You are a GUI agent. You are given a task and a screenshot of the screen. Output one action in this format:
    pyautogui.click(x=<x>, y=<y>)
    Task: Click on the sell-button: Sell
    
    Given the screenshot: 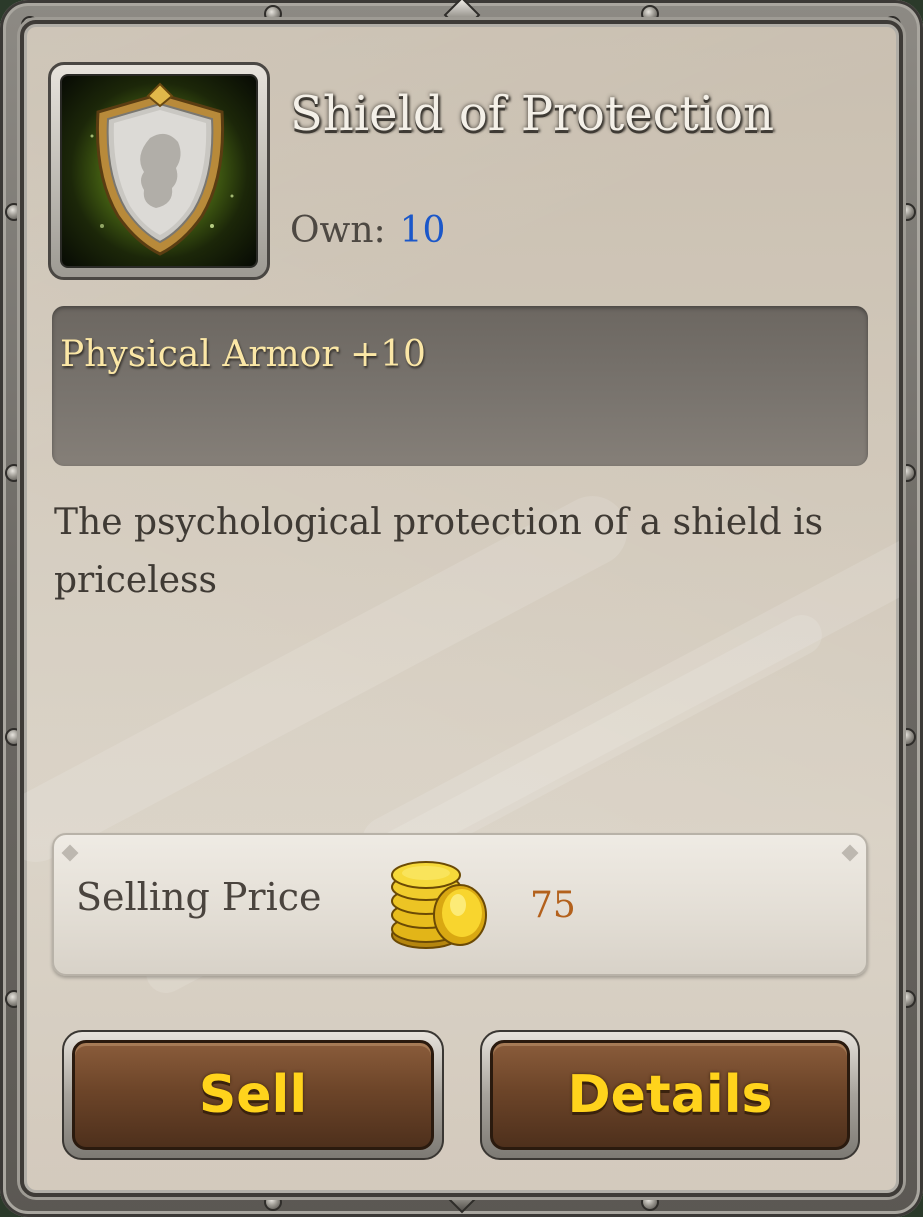 What is the action you would take?
    pyautogui.click(x=253, y=1095)
    